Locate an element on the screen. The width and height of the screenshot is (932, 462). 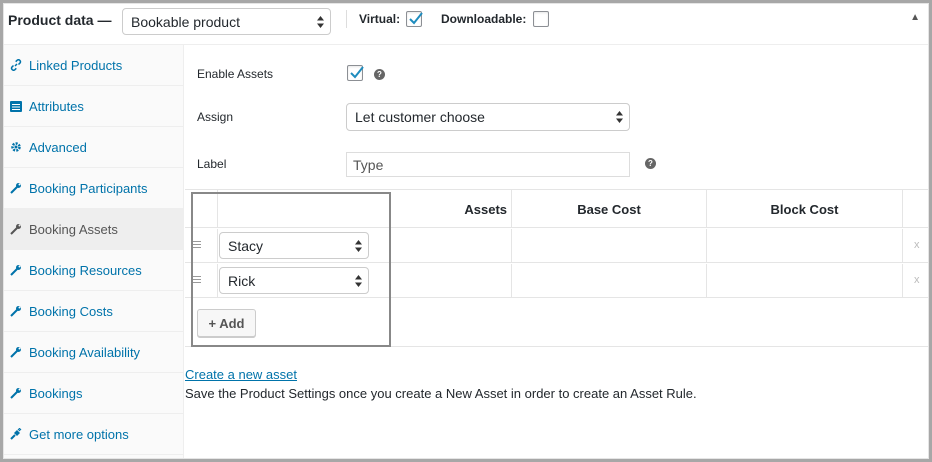
product-type-value: Bookable product is located at coordinates (185, 21).